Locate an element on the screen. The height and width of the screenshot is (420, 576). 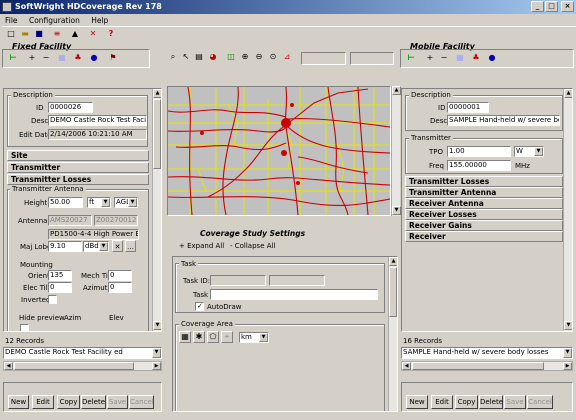
settings-icon: ≡ is located at coordinates (57, 35).